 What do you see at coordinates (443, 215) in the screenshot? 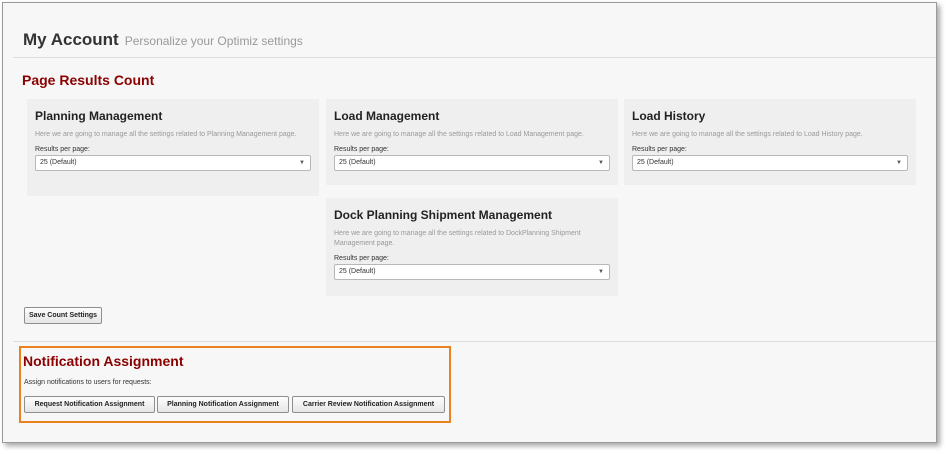
I see `card-title: Dock Planning Shipment Management` at bounding box center [443, 215].